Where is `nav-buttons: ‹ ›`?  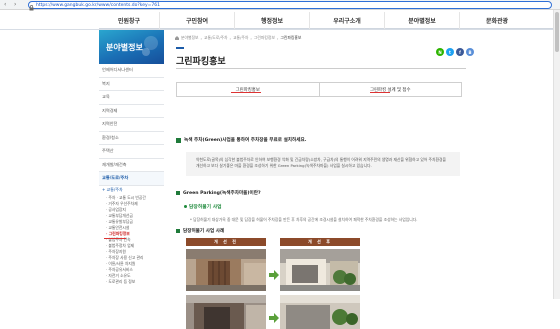 nav-buttons: ‹ › is located at coordinates (12, 5).